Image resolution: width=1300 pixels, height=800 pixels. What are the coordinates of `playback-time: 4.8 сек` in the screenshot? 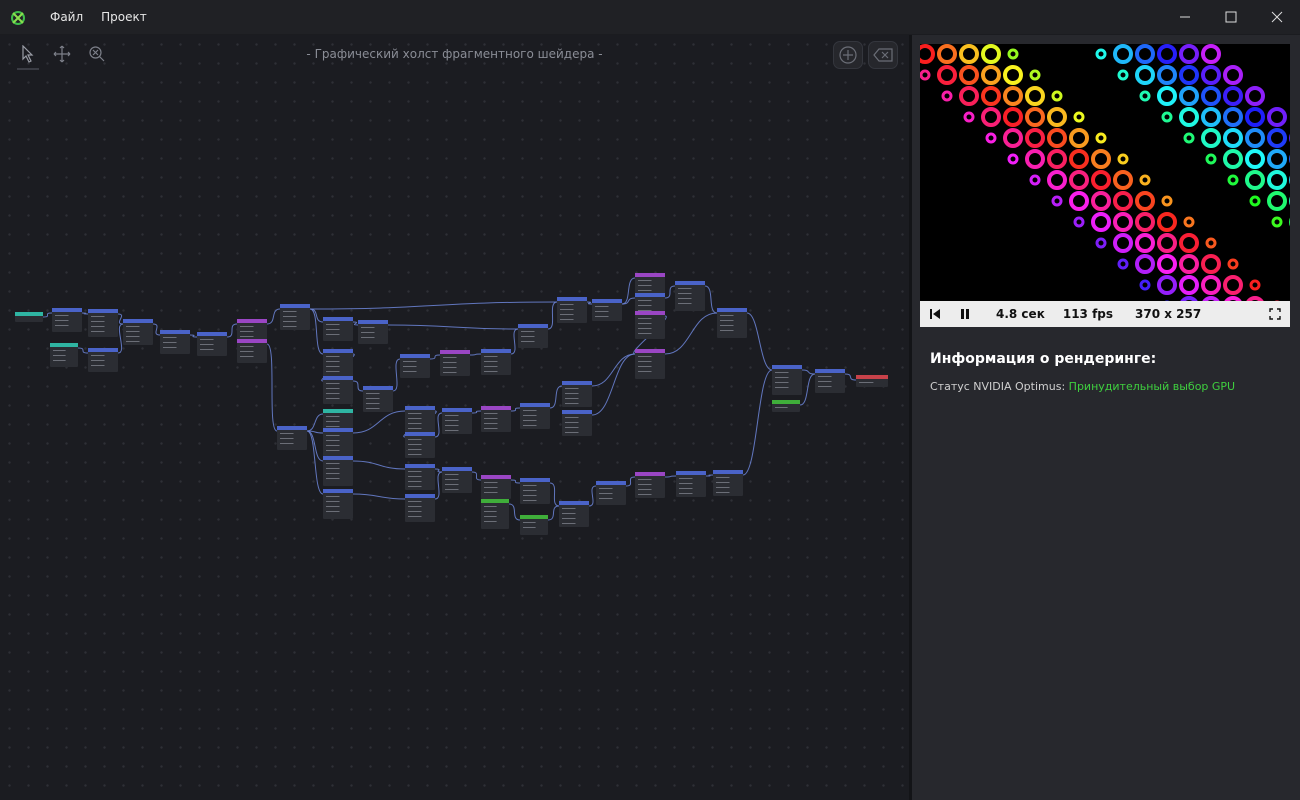 It's located at (1020, 314).